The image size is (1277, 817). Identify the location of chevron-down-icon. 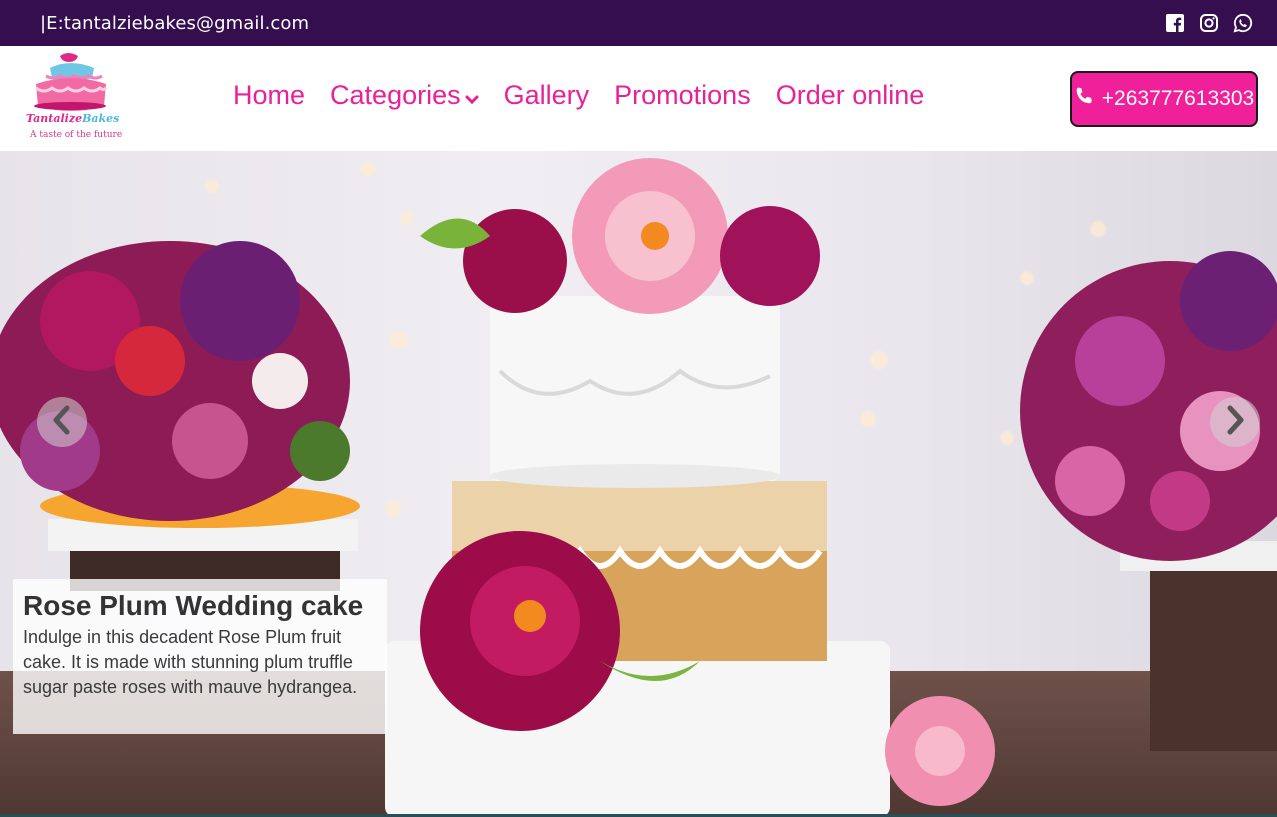
(472, 100).